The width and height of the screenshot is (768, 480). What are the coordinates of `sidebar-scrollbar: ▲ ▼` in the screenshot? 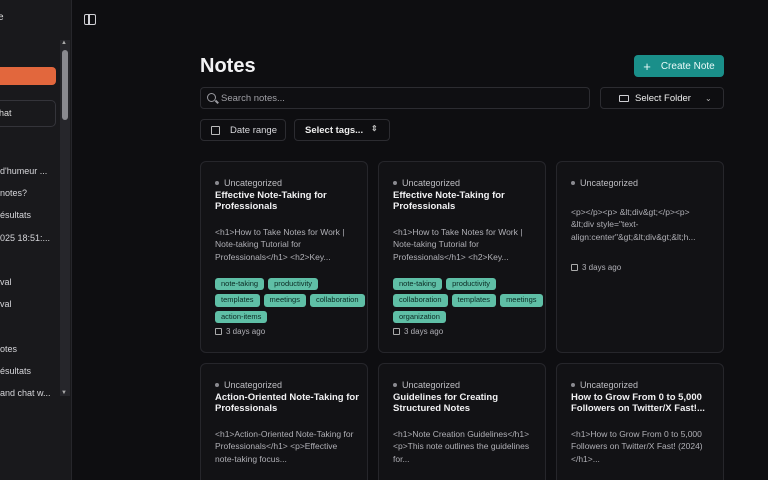 It's located at (65, 218).